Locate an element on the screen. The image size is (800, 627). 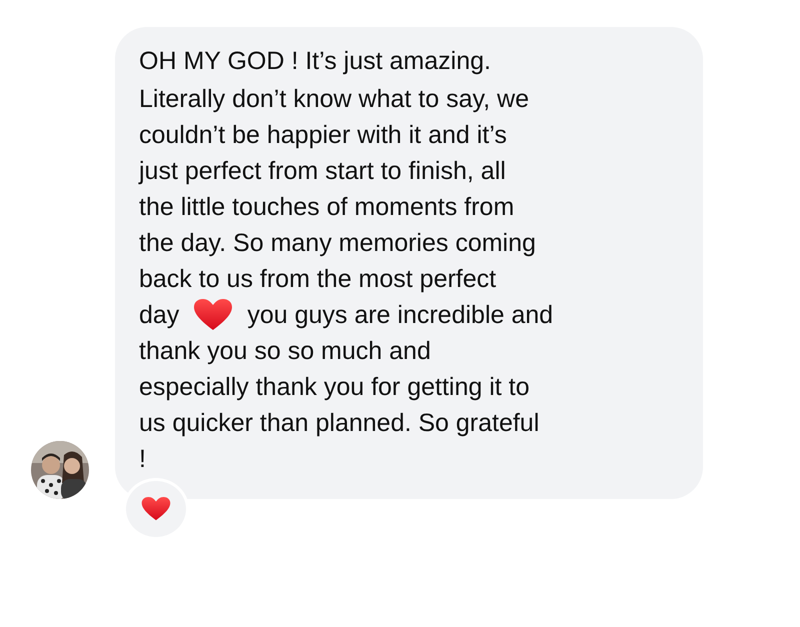
message-text: day is located at coordinates (159, 315).